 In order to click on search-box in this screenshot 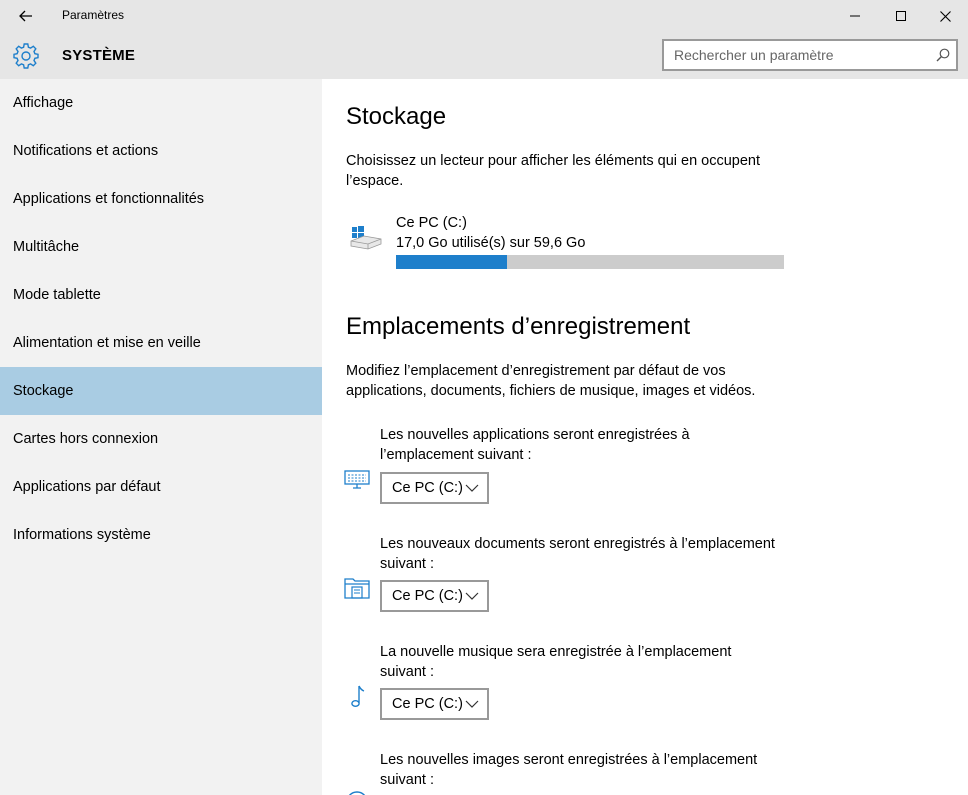, I will do `click(810, 55)`.